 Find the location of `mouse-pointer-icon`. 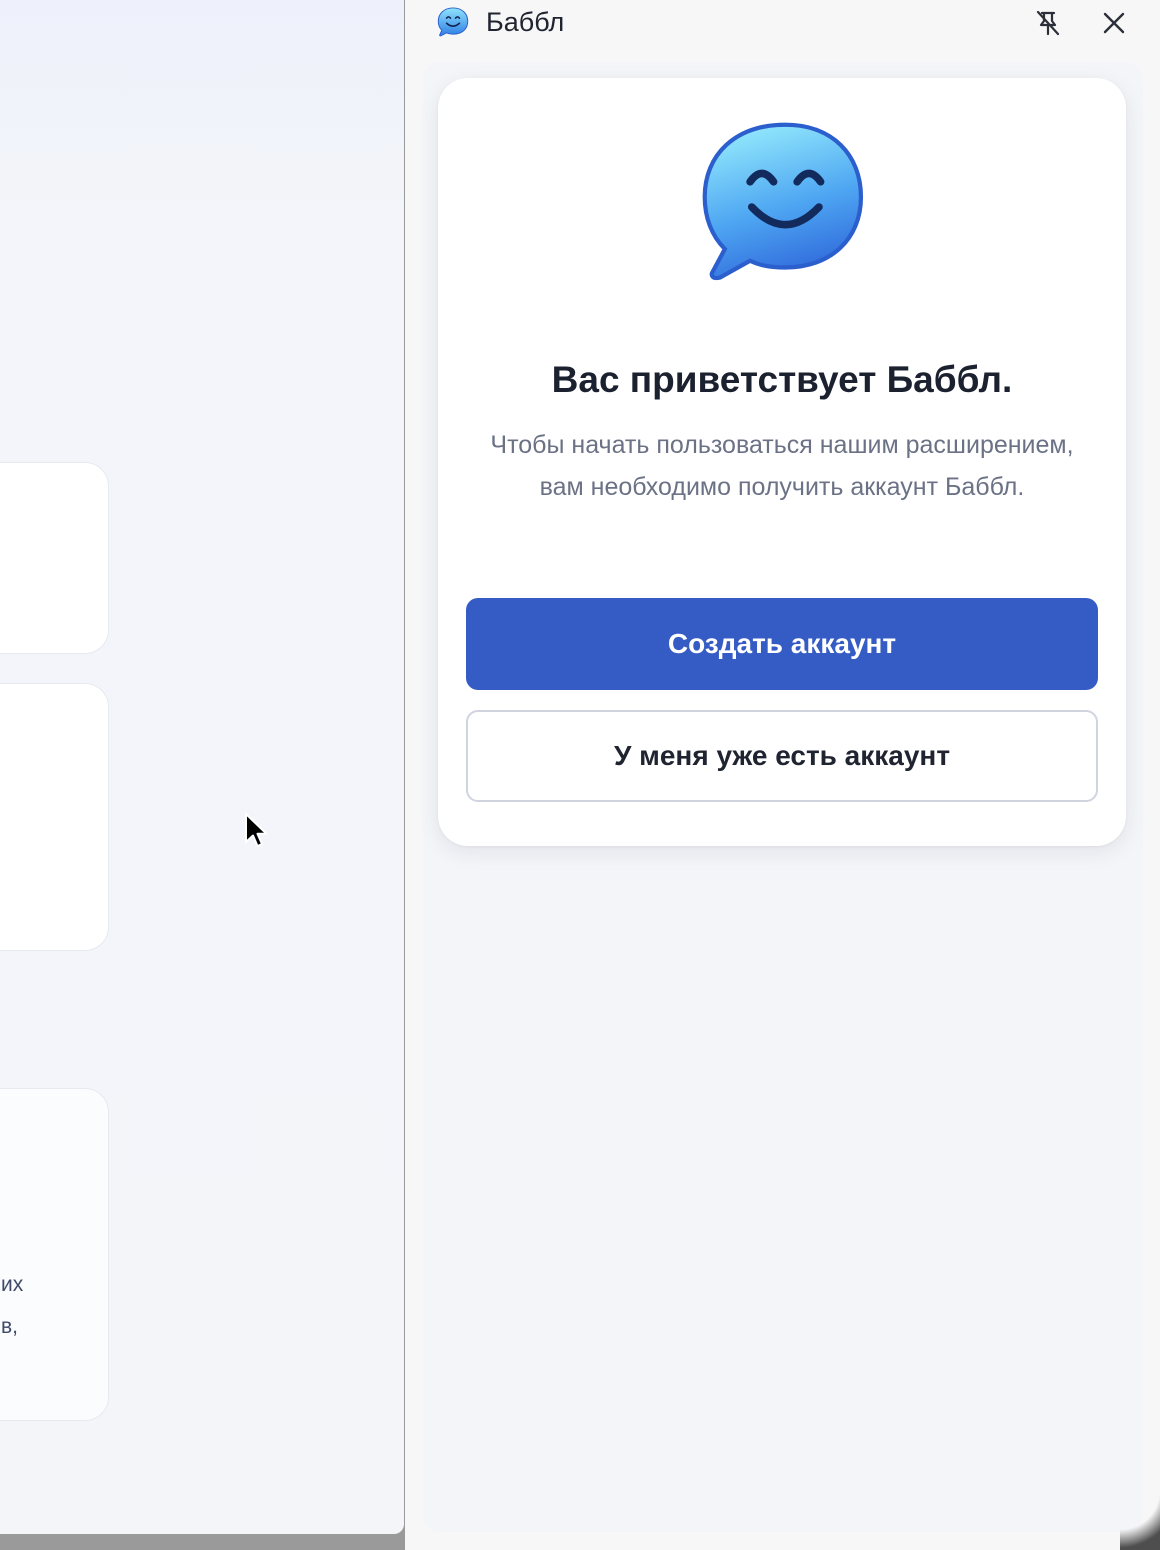

mouse-pointer-icon is located at coordinates (256, 830).